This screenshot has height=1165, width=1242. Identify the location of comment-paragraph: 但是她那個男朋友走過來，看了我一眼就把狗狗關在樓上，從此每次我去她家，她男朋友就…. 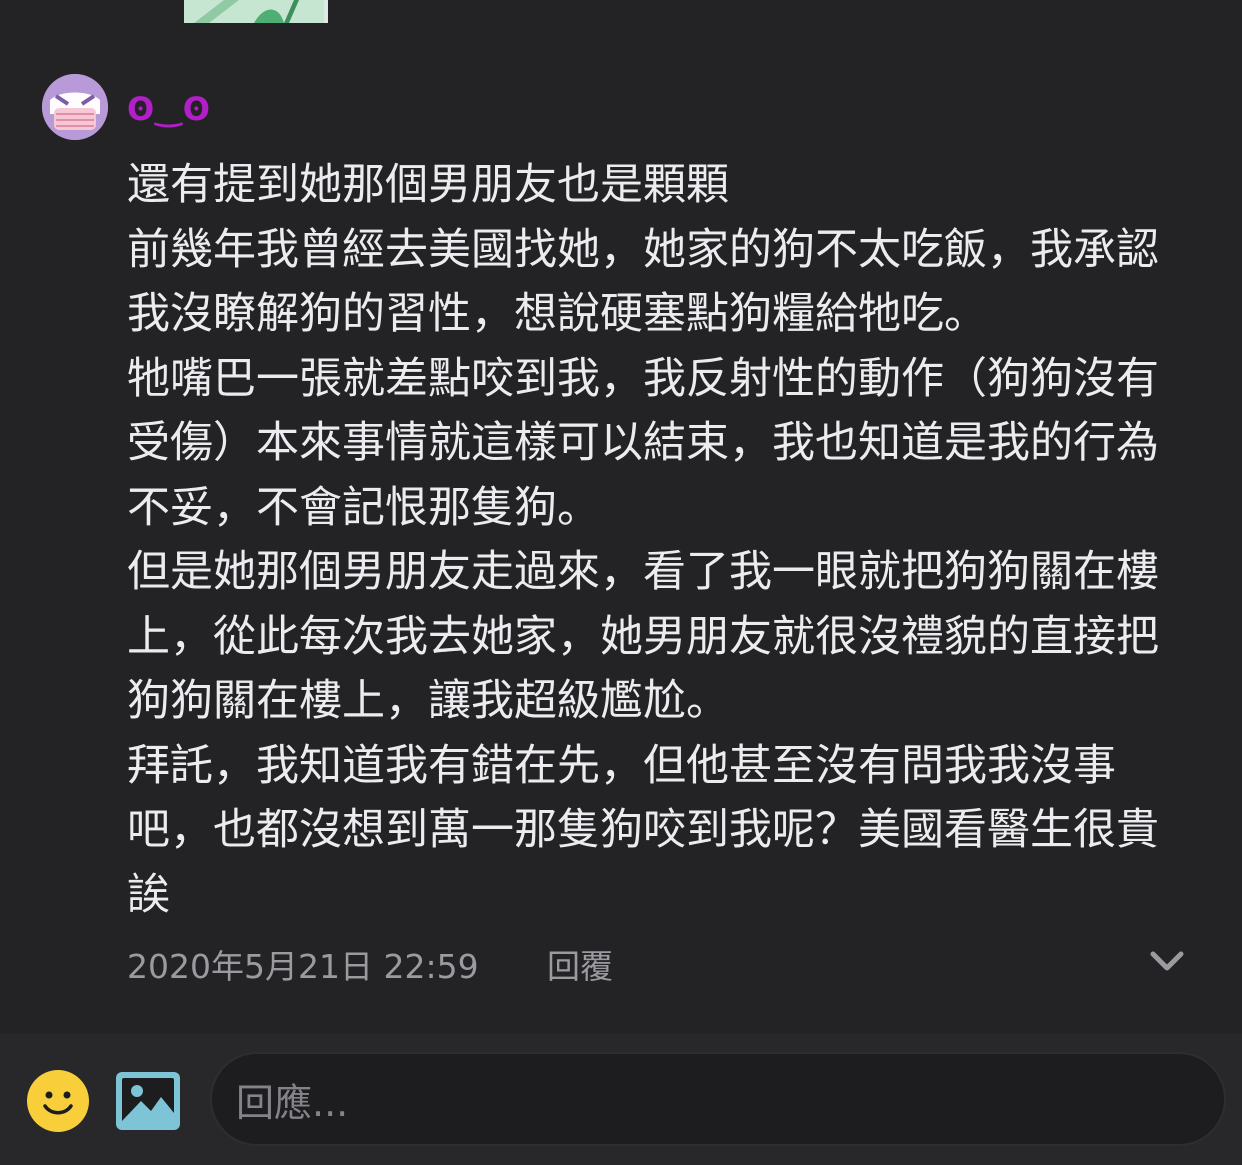
(643, 636).